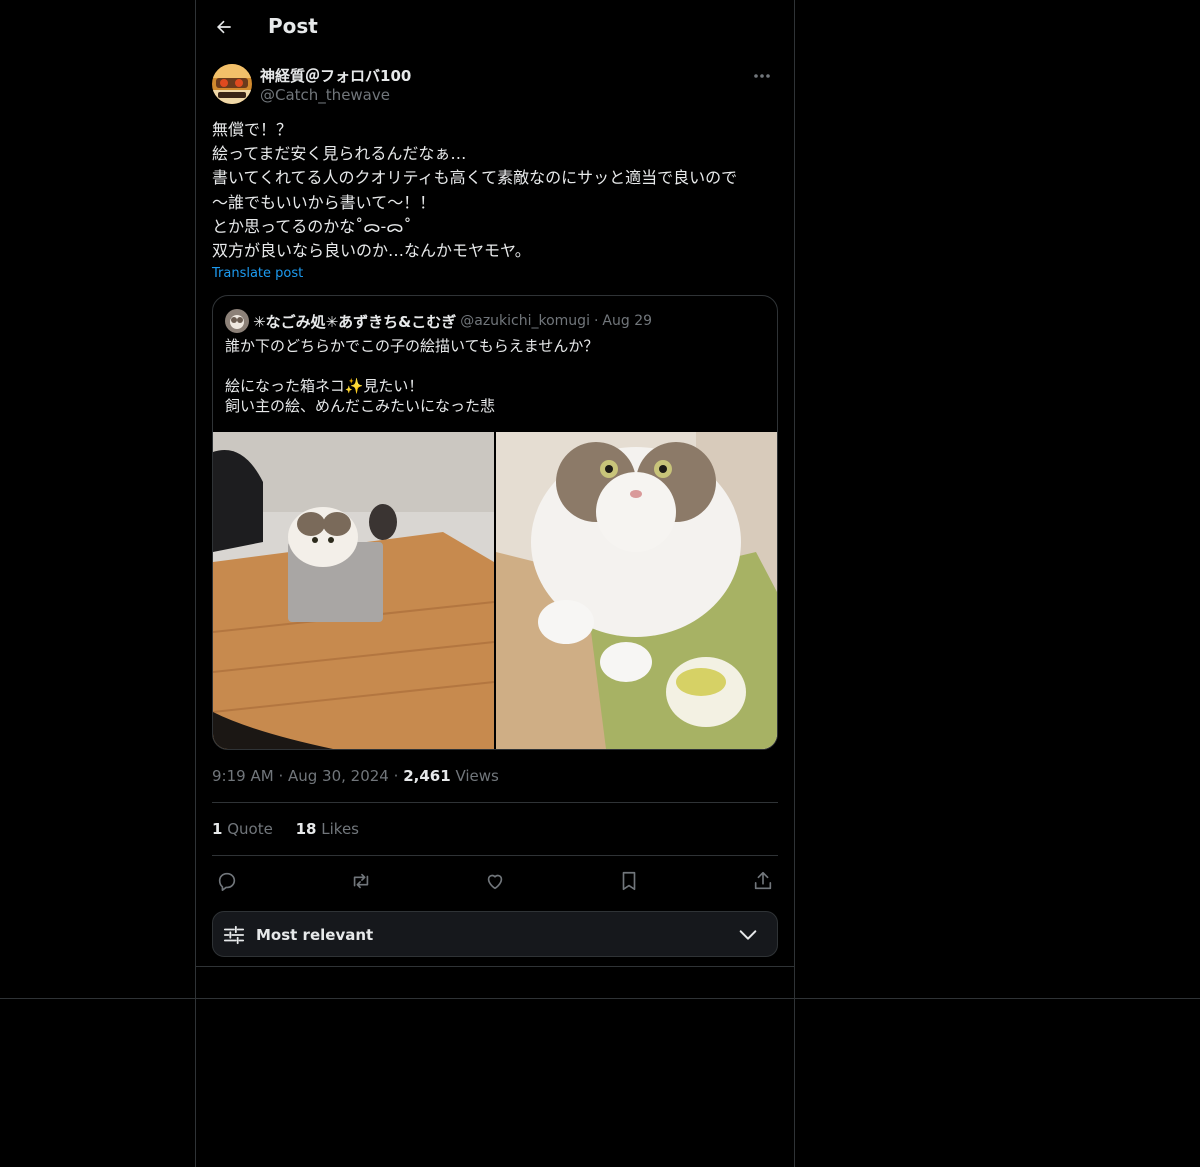 The height and width of the screenshot is (1167, 1200). I want to click on repost-button, so click(361, 881).